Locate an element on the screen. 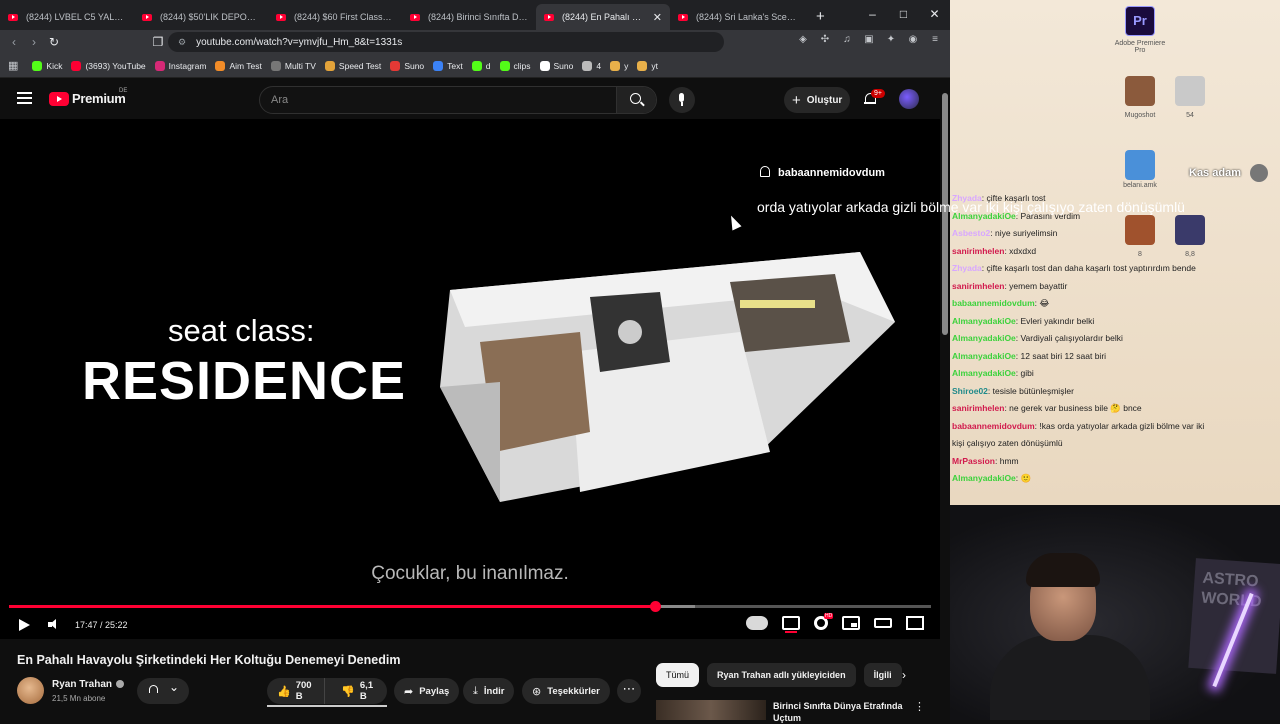 The width and height of the screenshot is (1280, 724). chat-username: Asbesto2 is located at coordinates (971, 233).